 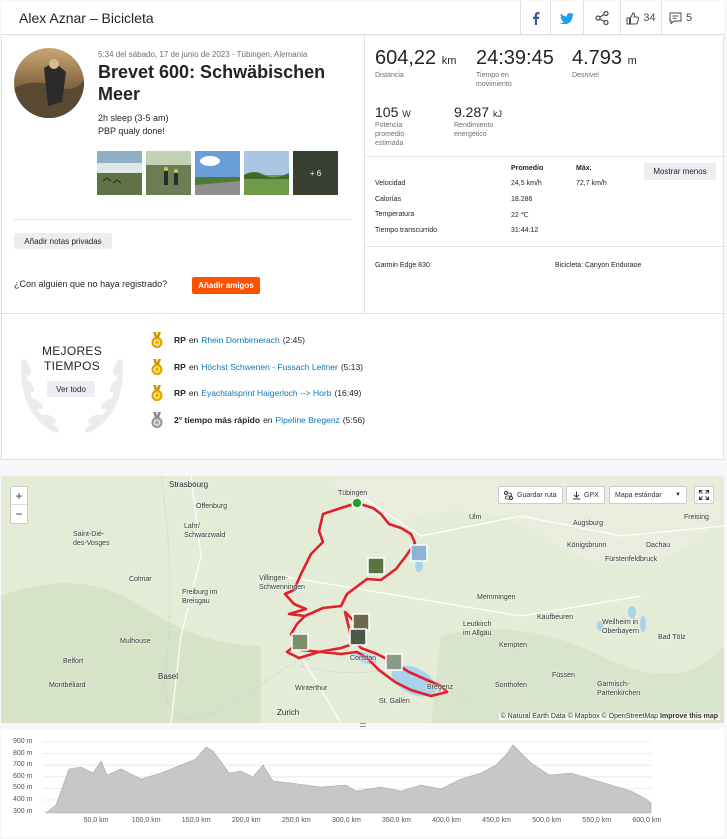 What do you see at coordinates (133, 125) in the screenshot?
I see `activity-description: 2h sleep (3-5 am) PBP qualy done!` at bounding box center [133, 125].